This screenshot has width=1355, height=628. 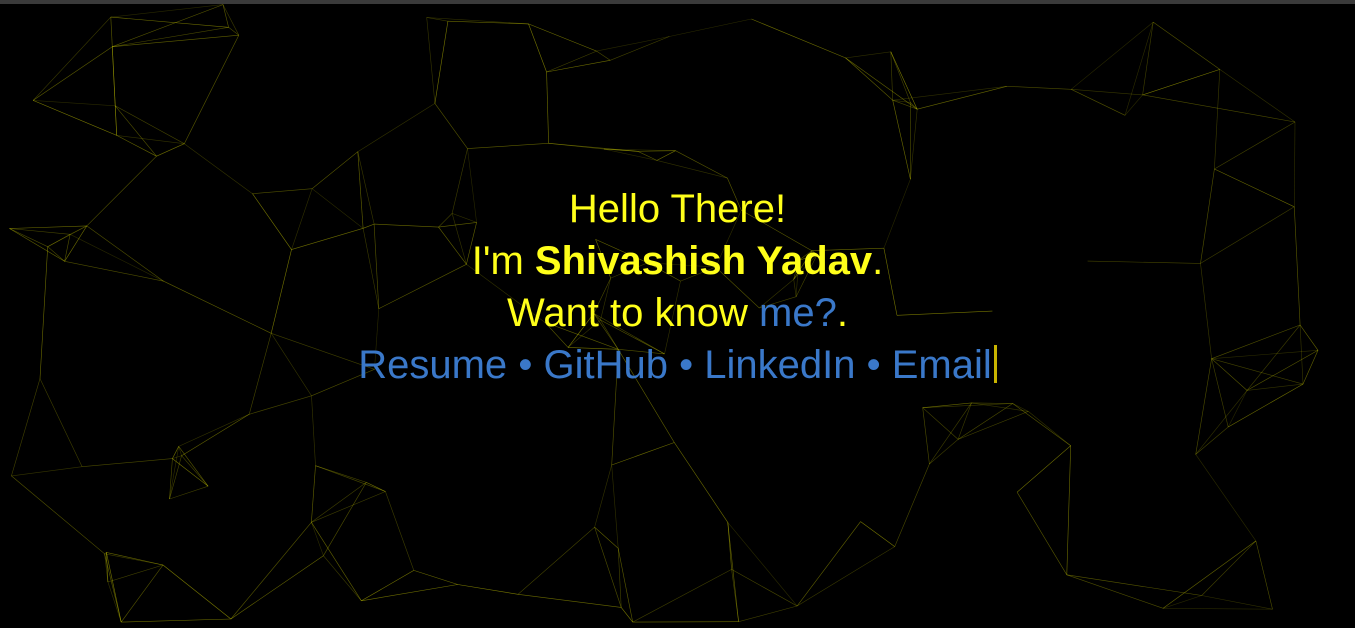 What do you see at coordinates (703, 261) in the screenshot?
I see `name-text: Shivashish Yadav` at bounding box center [703, 261].